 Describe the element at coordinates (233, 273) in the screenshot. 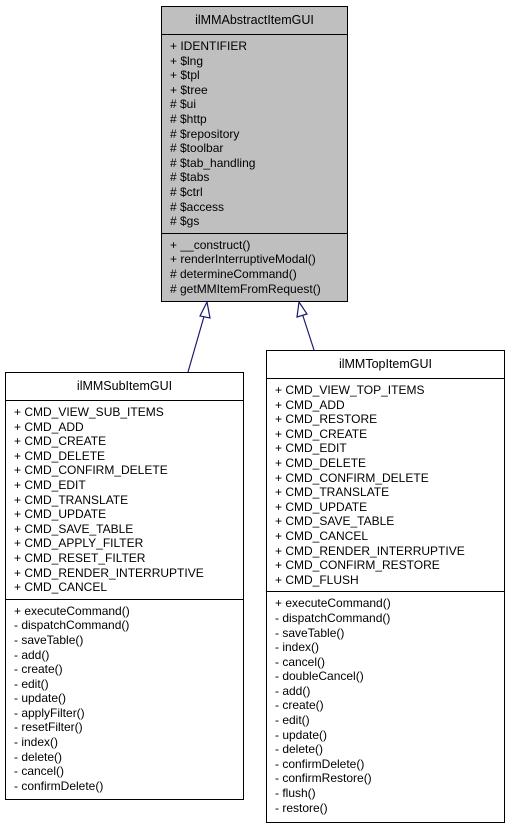

I see `method-item: # determineCommand()` at that location.